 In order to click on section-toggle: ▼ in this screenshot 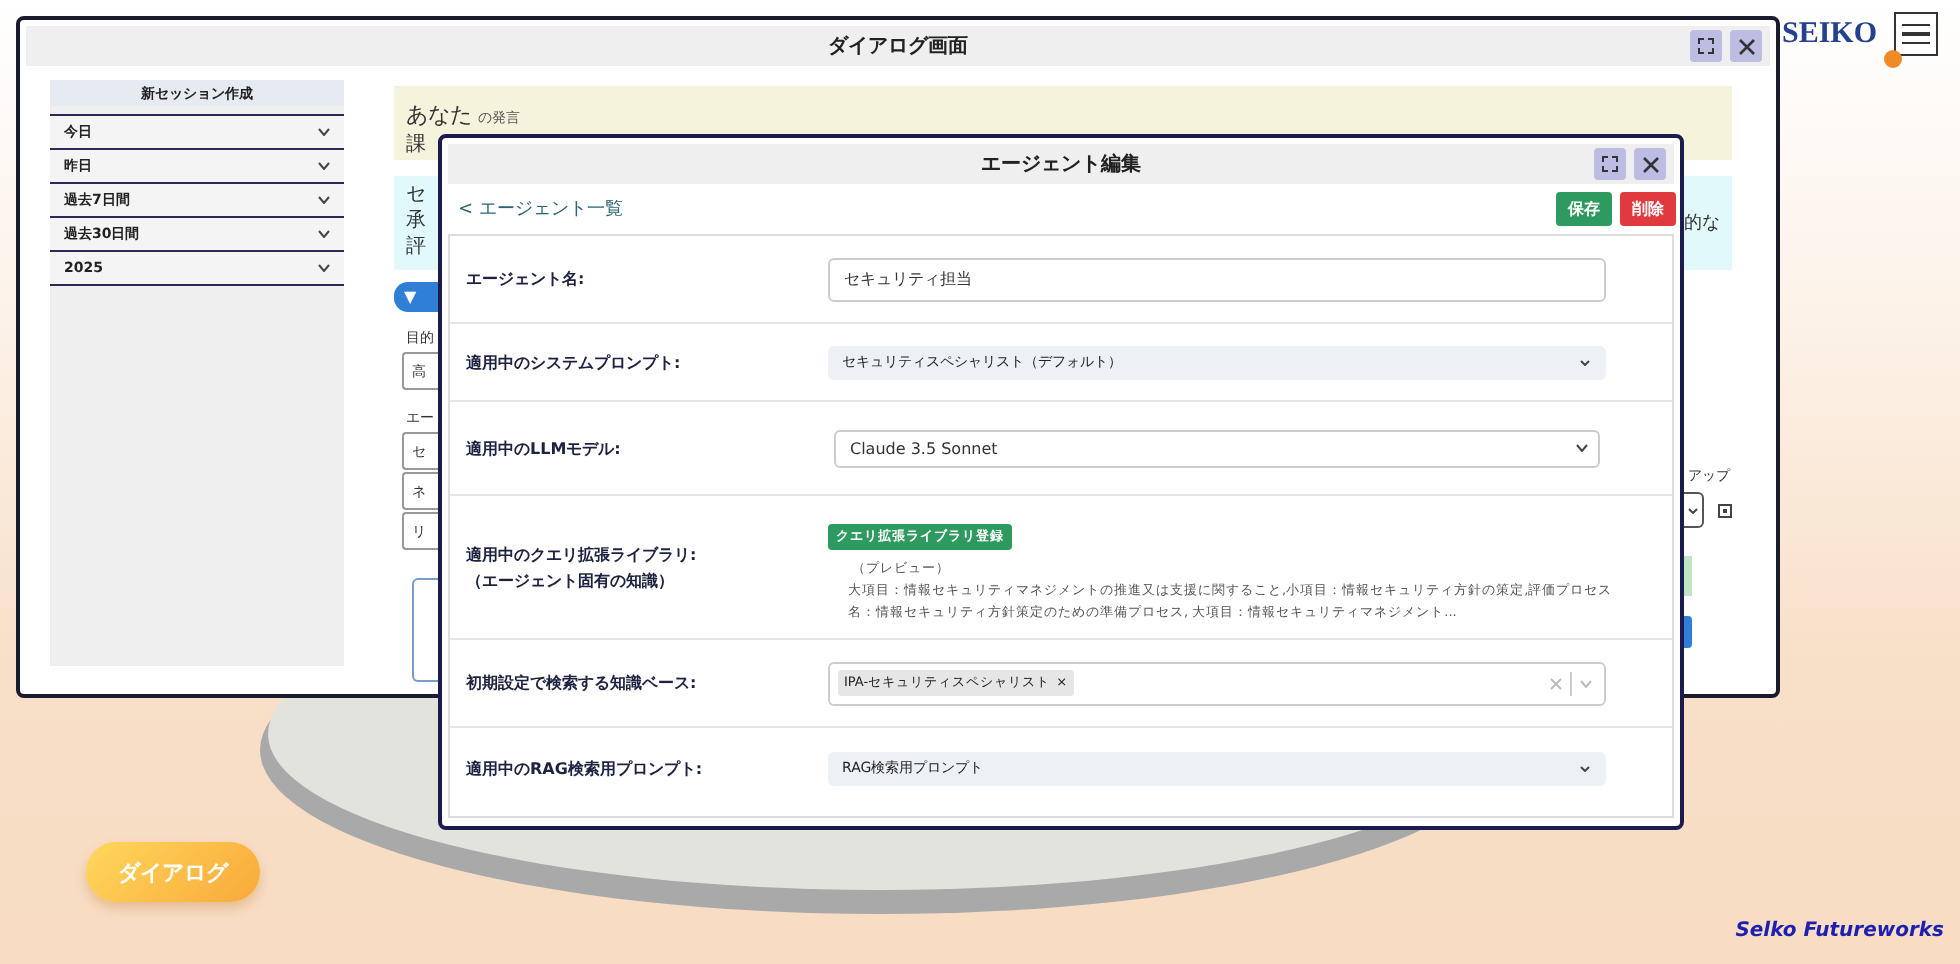, I will do `click(417, 297)`.